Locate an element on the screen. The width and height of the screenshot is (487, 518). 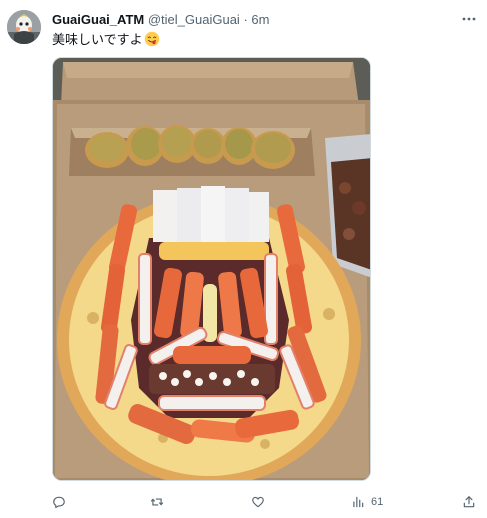
views-icon is located at coordinates (358, 502).